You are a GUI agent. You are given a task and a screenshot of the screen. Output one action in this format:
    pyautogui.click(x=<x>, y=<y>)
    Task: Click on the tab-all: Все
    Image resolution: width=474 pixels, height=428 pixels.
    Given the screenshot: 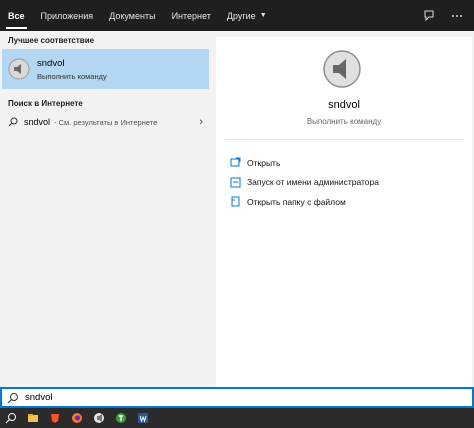 What is the action you would take?
    pyautogui.click(x=16, y=15)
    